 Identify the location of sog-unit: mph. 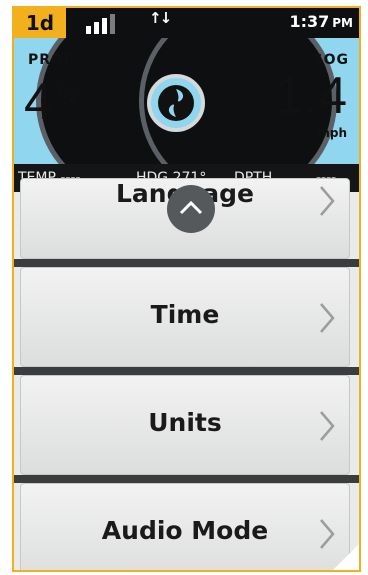
(332, 133).